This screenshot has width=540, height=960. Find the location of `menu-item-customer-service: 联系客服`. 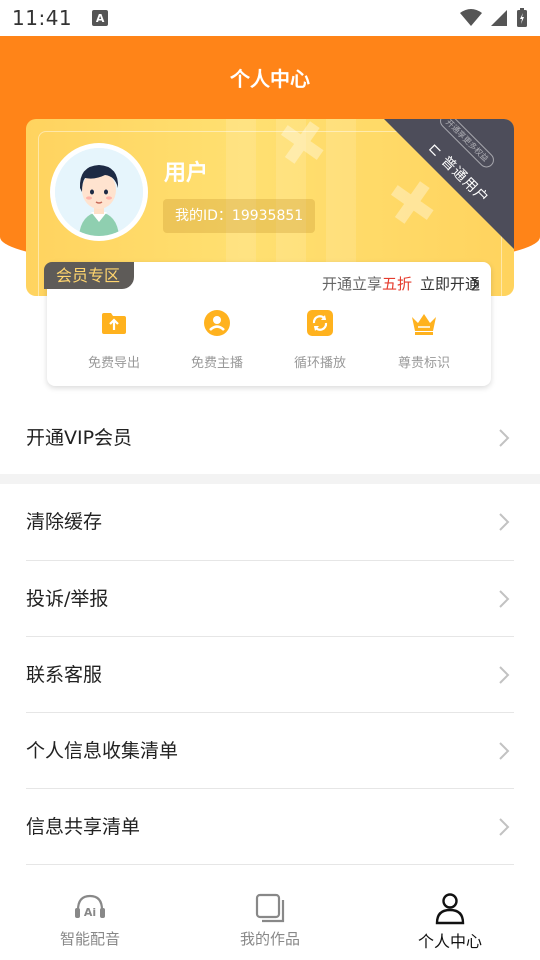

menu-item-customer-service: 联系客服 is located at coordinates (270, 675).